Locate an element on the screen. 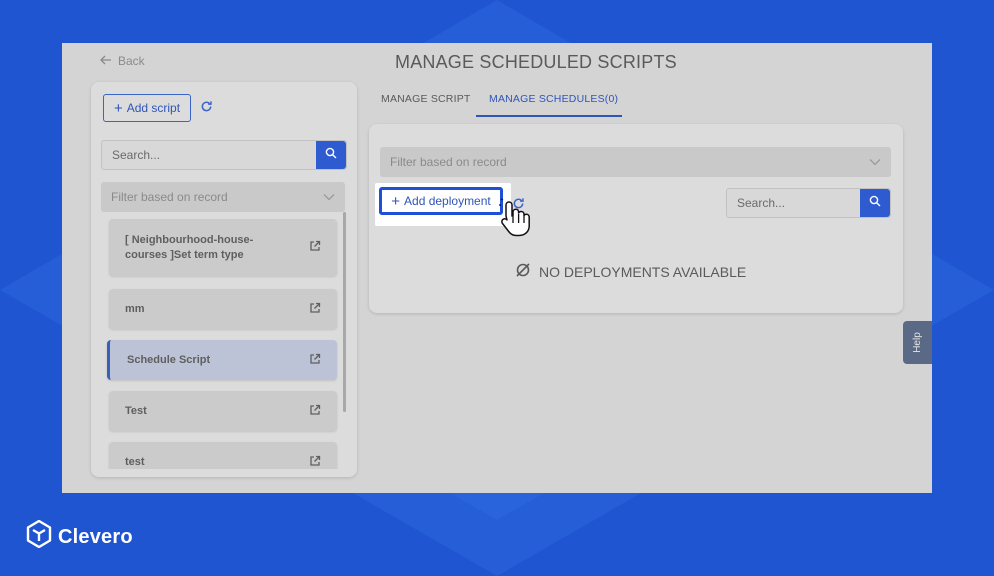 The width and height of the screenshot is (994, 576). add-script-button: + Add script is located at coordinates (147, 108).